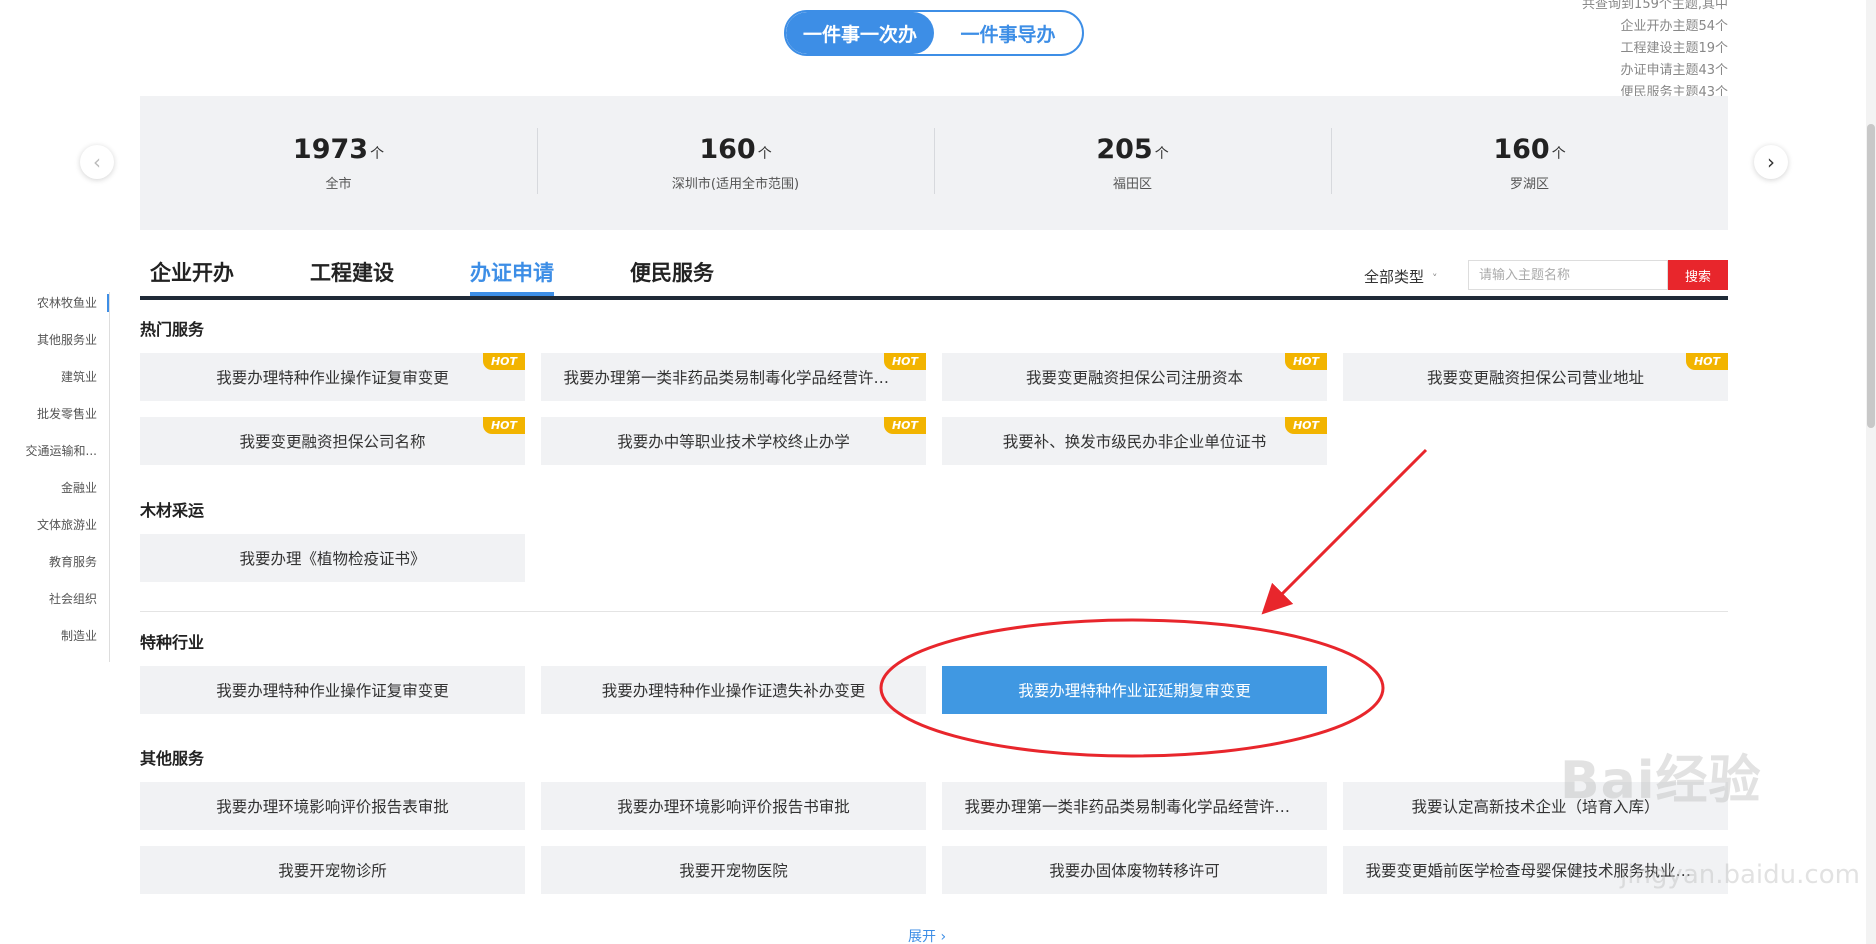 Image resolution: width=1876 pixels, height=944 pixels. I want to click on card-label: 我要办理特种作业操作证遗失补办变更, so click(733, 691).